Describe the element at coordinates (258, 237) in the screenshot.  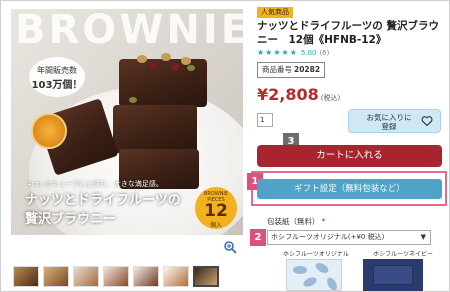
I see `step-marker-2: 2` at that location.